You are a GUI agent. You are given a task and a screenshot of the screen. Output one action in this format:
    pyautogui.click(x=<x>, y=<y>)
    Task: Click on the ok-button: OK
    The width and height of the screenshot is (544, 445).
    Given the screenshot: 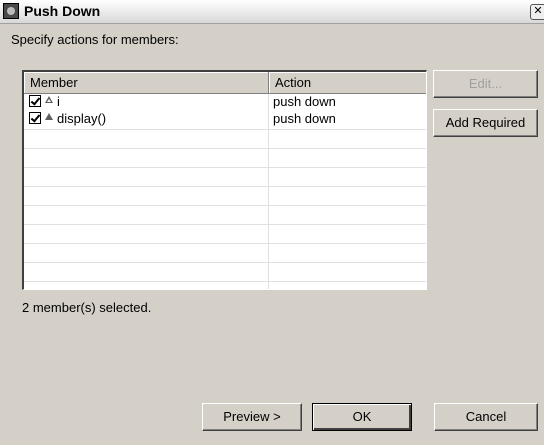 What is the action you would take?
    pyautogui.click(x=362, y=417)
    